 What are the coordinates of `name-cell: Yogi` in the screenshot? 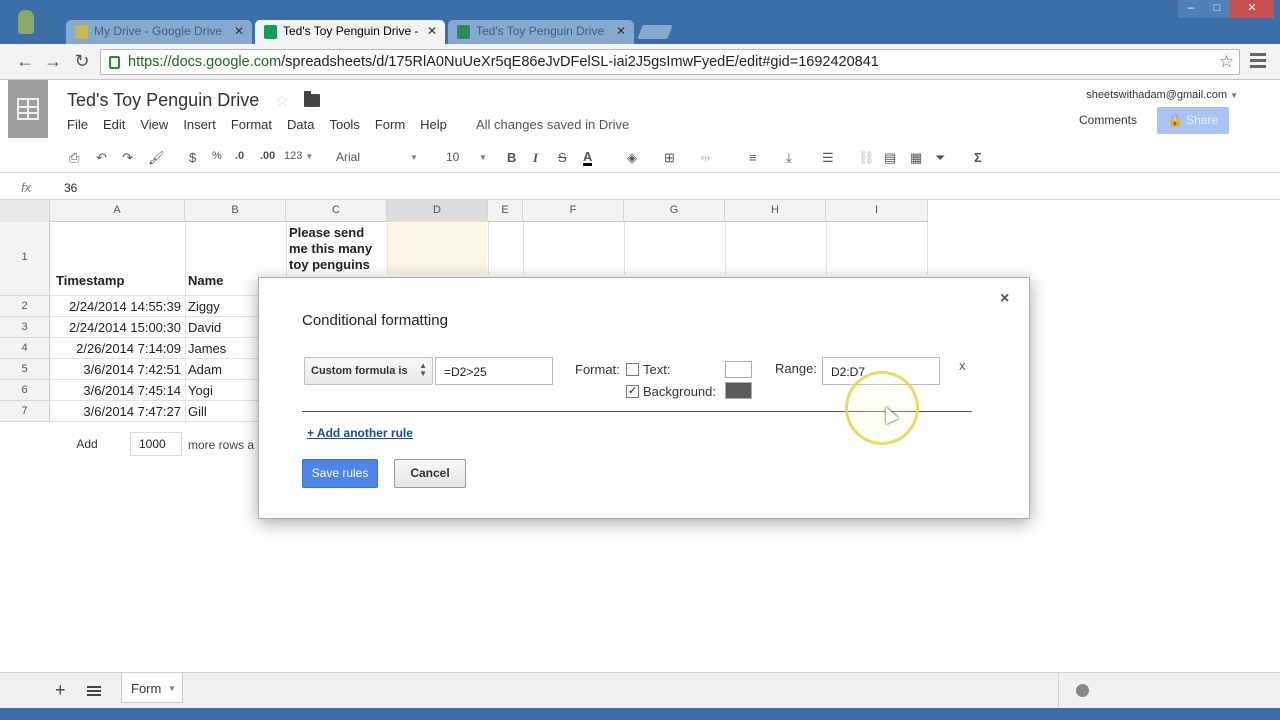 It's located at (200, 390).